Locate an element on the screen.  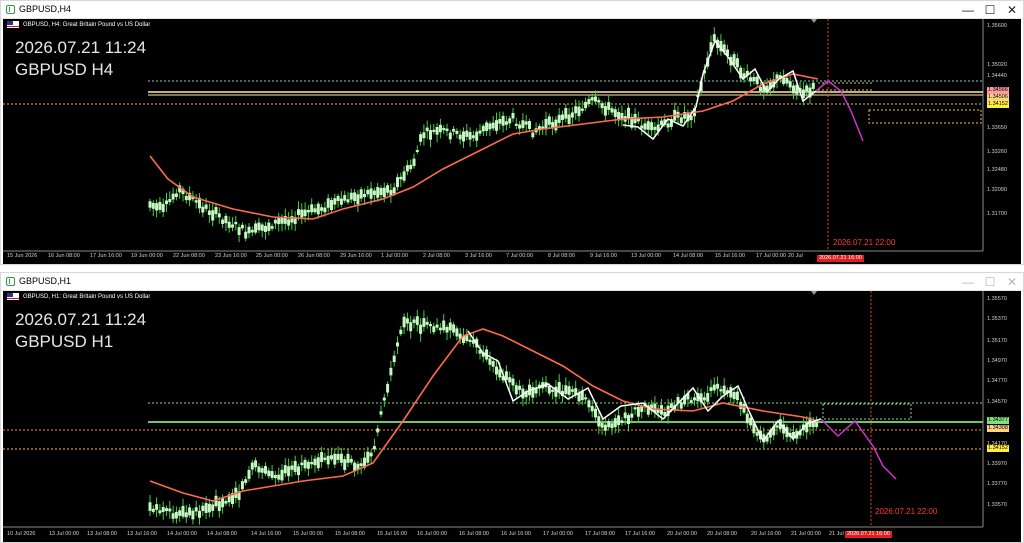
time-axis-tick: 17 Jul 08:00 is located at coordinates (600, 534).